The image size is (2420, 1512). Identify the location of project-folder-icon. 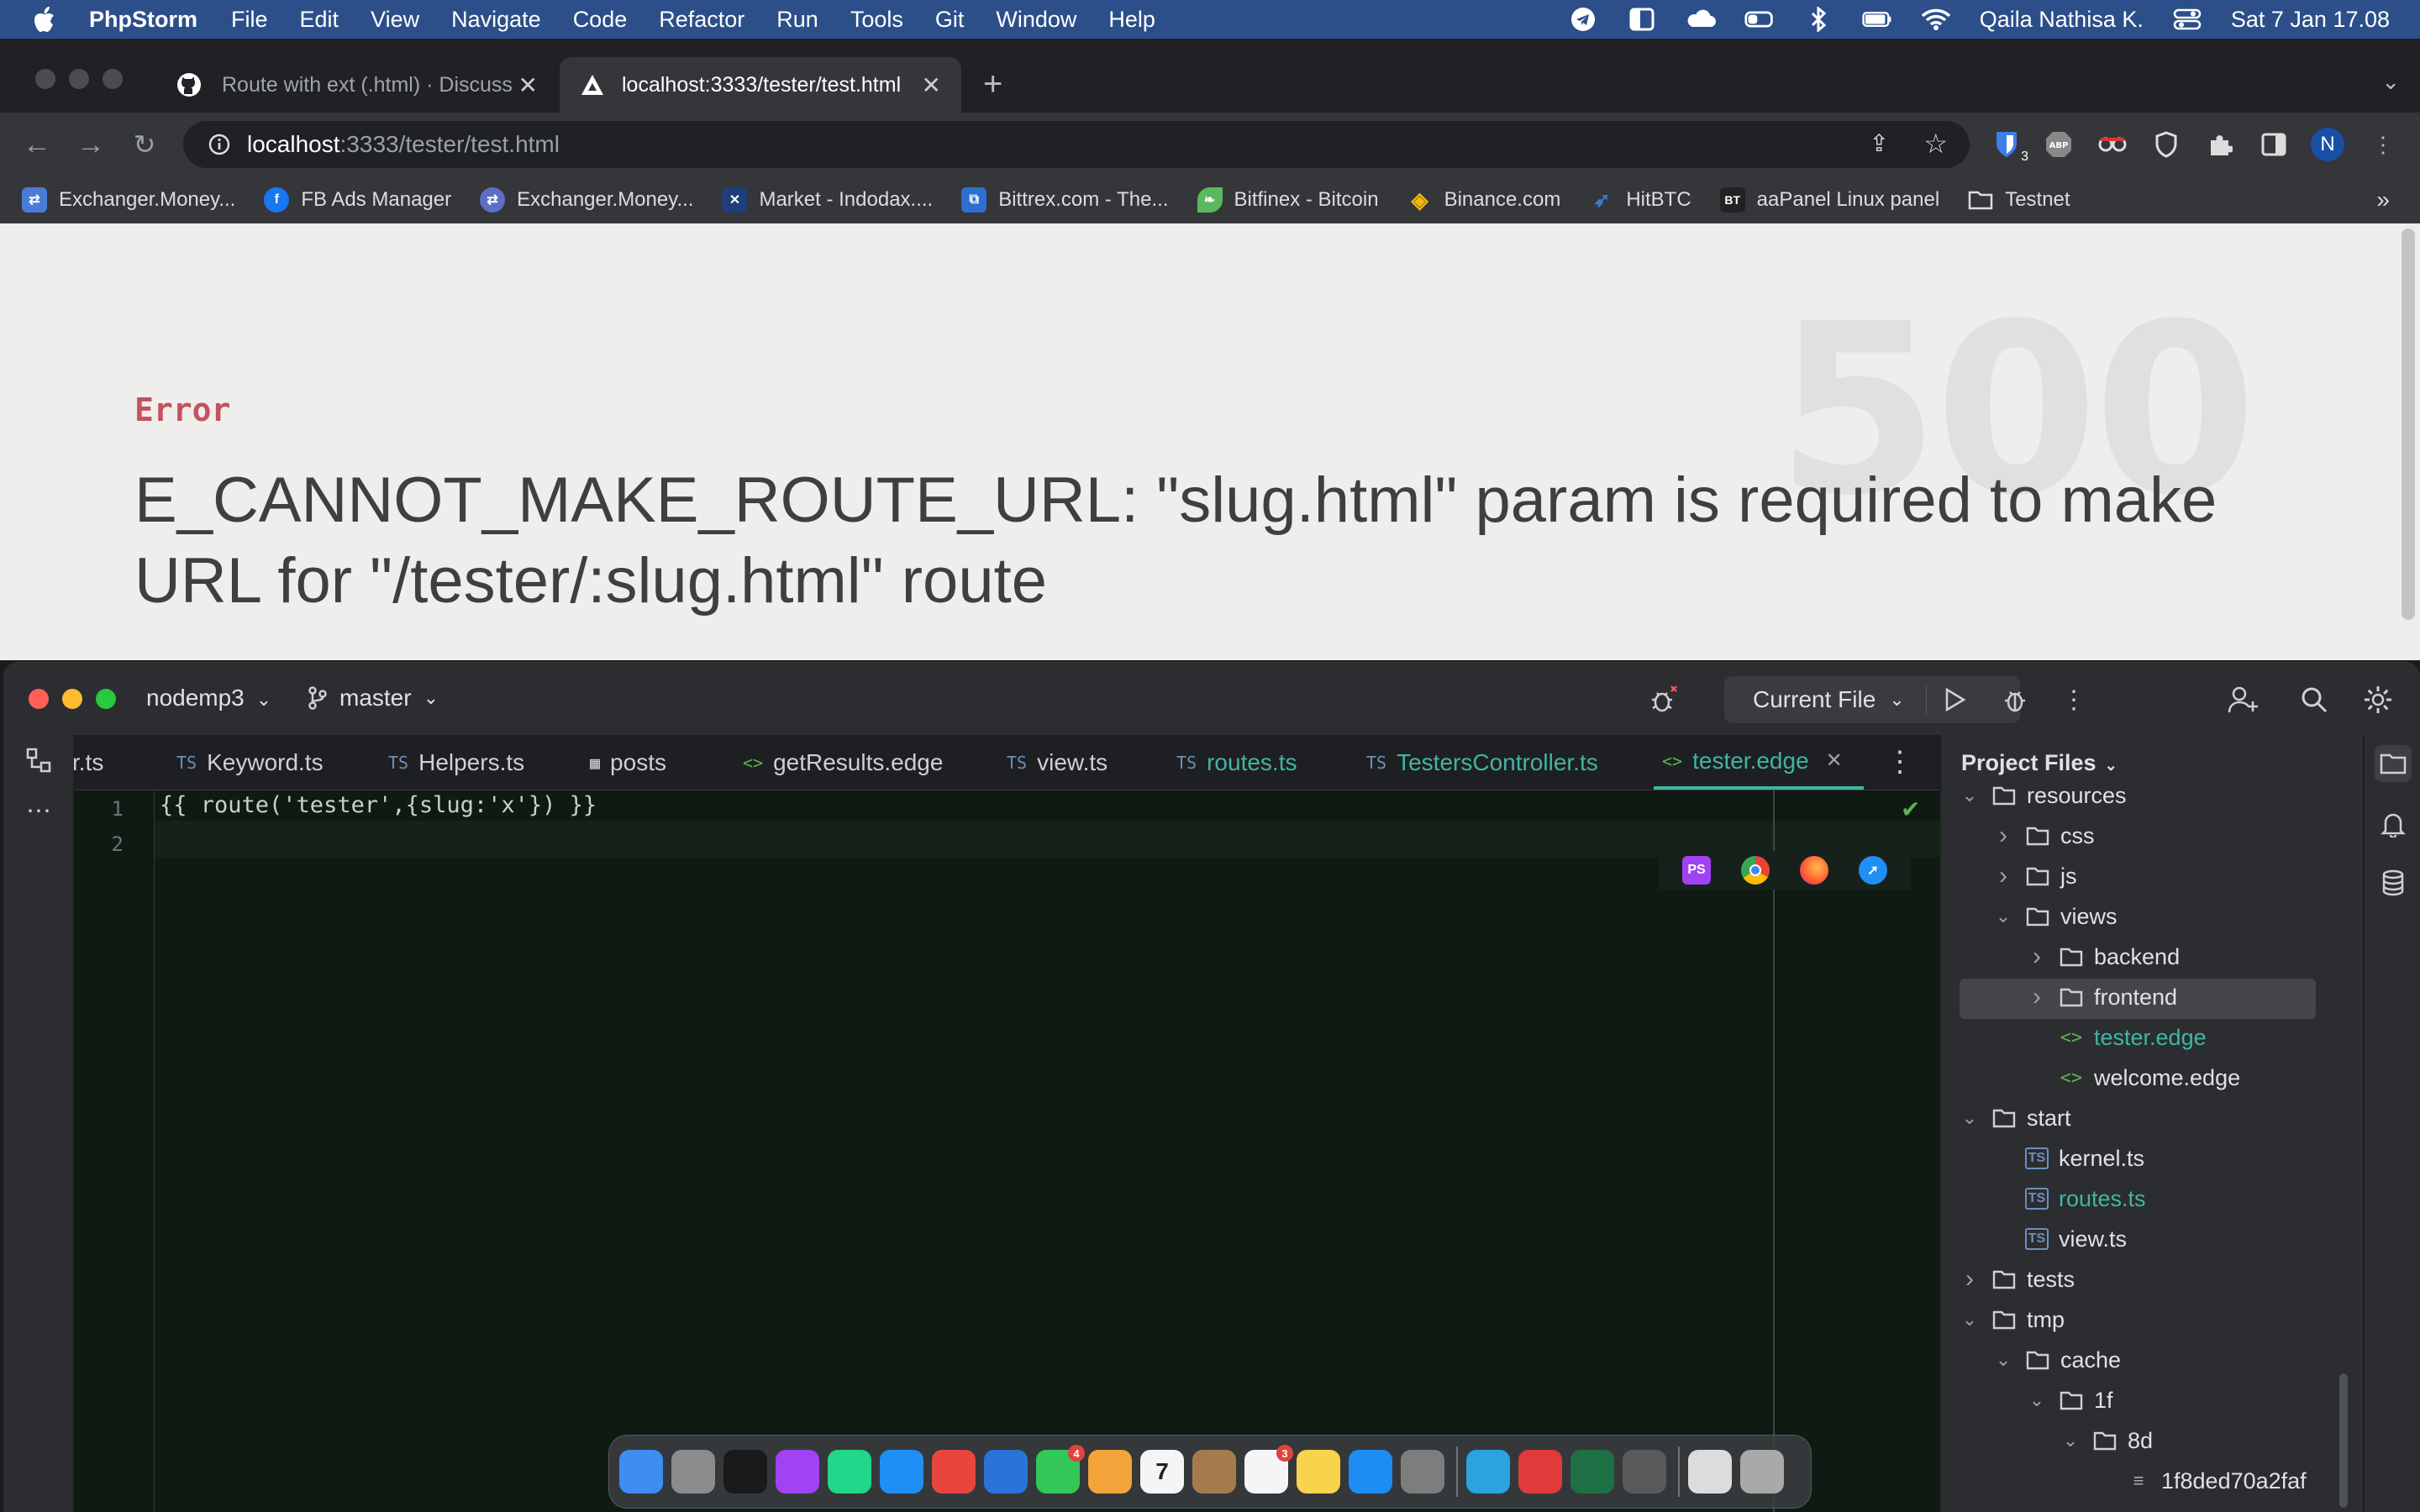
(2393, 763).